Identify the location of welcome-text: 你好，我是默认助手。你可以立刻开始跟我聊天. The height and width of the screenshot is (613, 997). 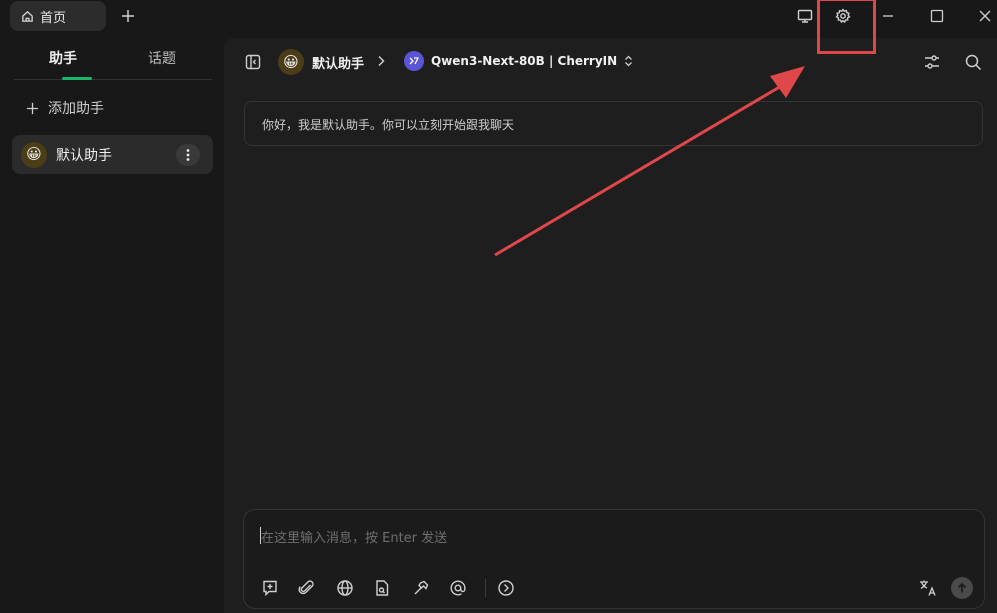
(388, 125).